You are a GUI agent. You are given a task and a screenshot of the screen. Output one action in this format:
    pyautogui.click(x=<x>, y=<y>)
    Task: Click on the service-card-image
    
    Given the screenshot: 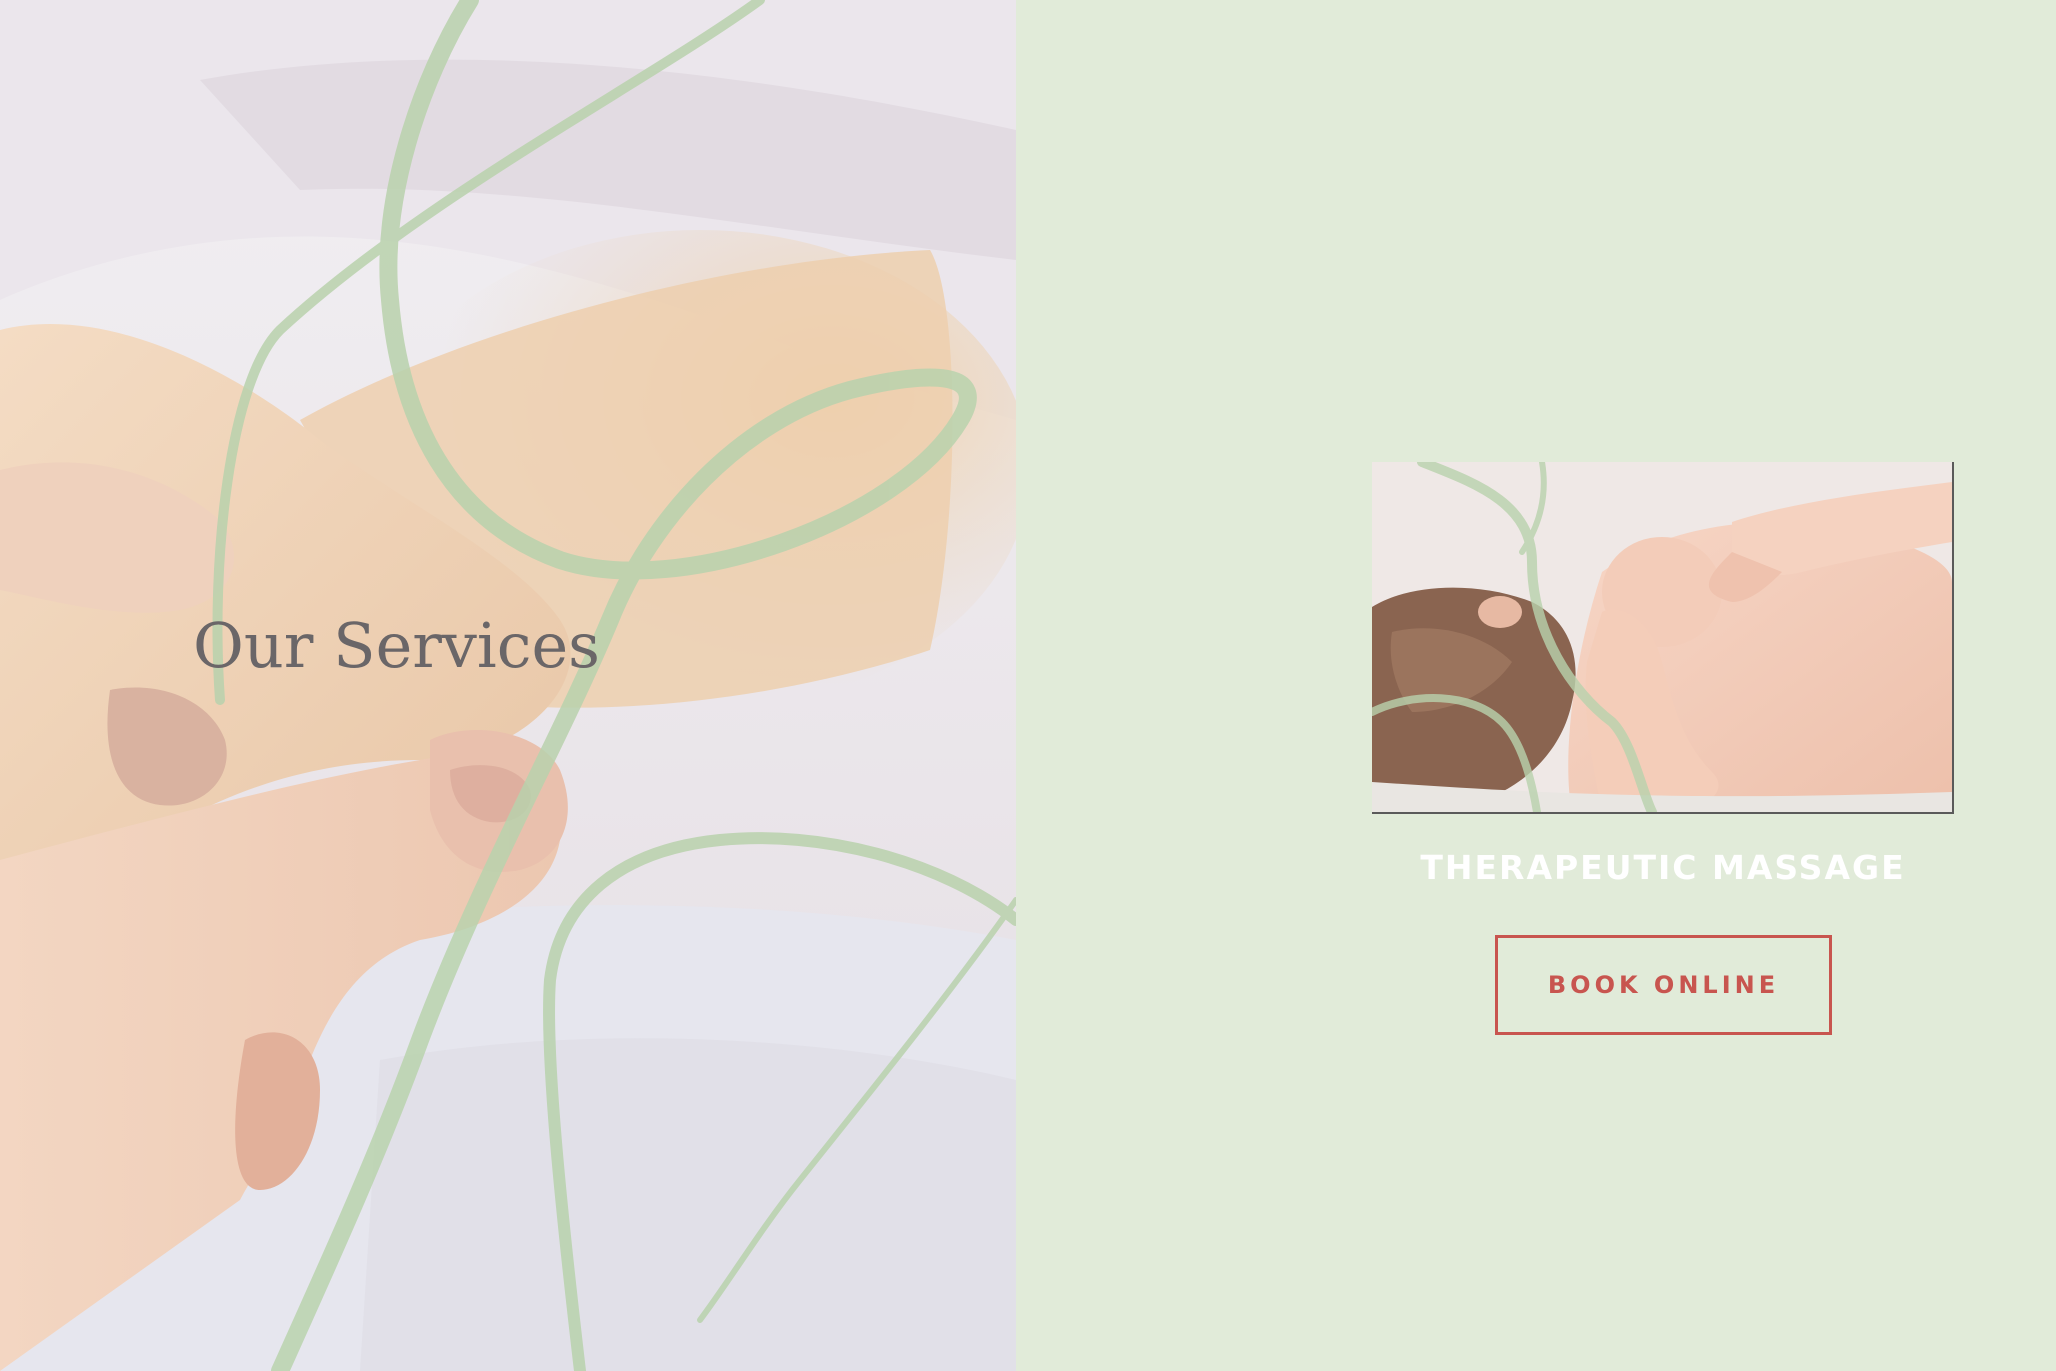 What is the action you would take?
    pyautogui.click(x=1663, y=638)
    